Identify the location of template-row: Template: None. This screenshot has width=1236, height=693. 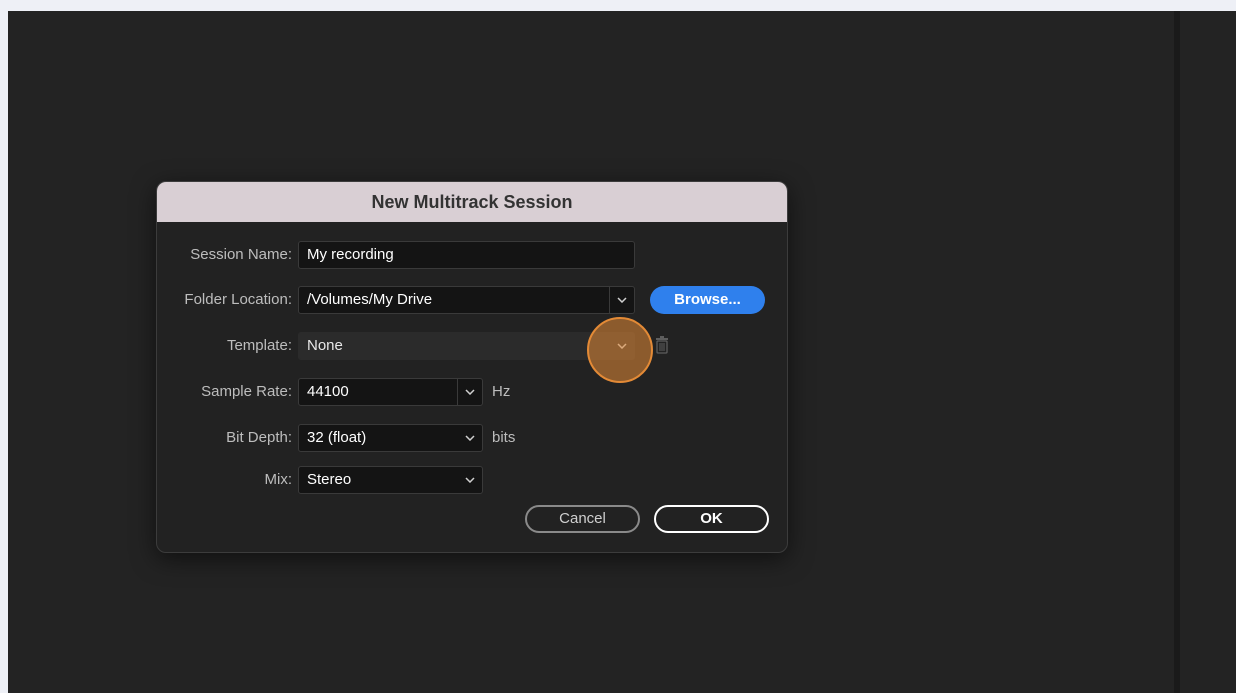
(472, 346).